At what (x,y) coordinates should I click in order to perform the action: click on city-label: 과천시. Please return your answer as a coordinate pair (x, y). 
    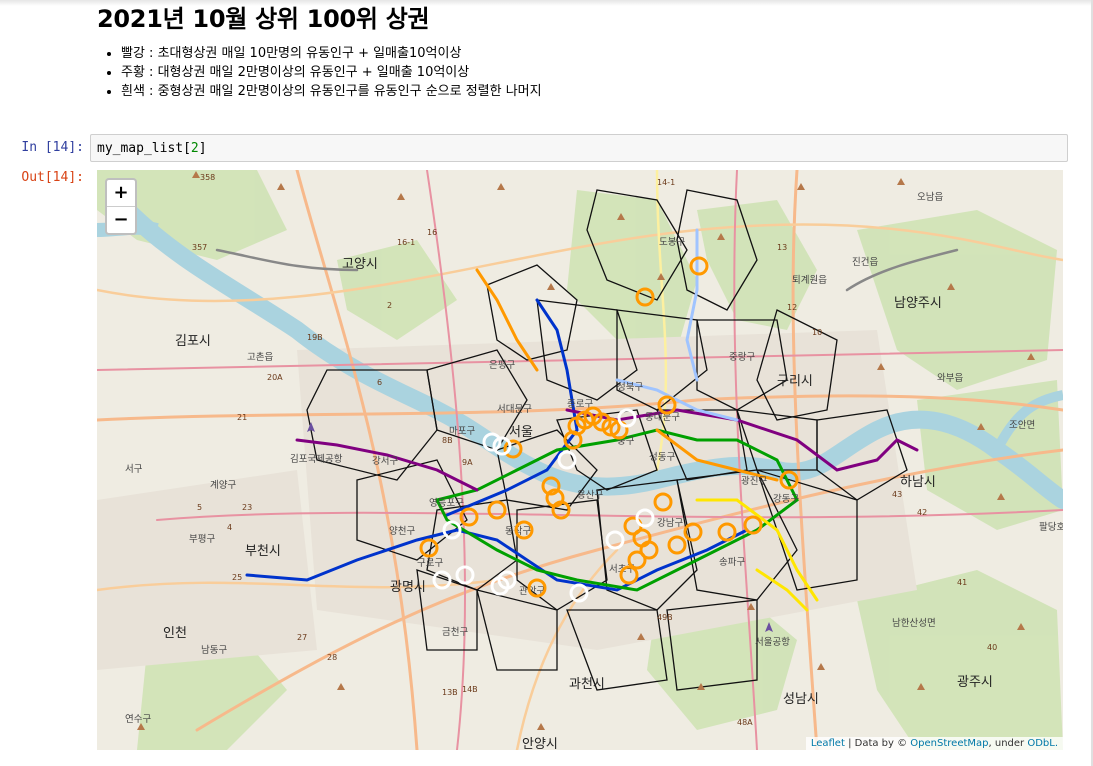
    Looking at the image, I should click on (587, 684).